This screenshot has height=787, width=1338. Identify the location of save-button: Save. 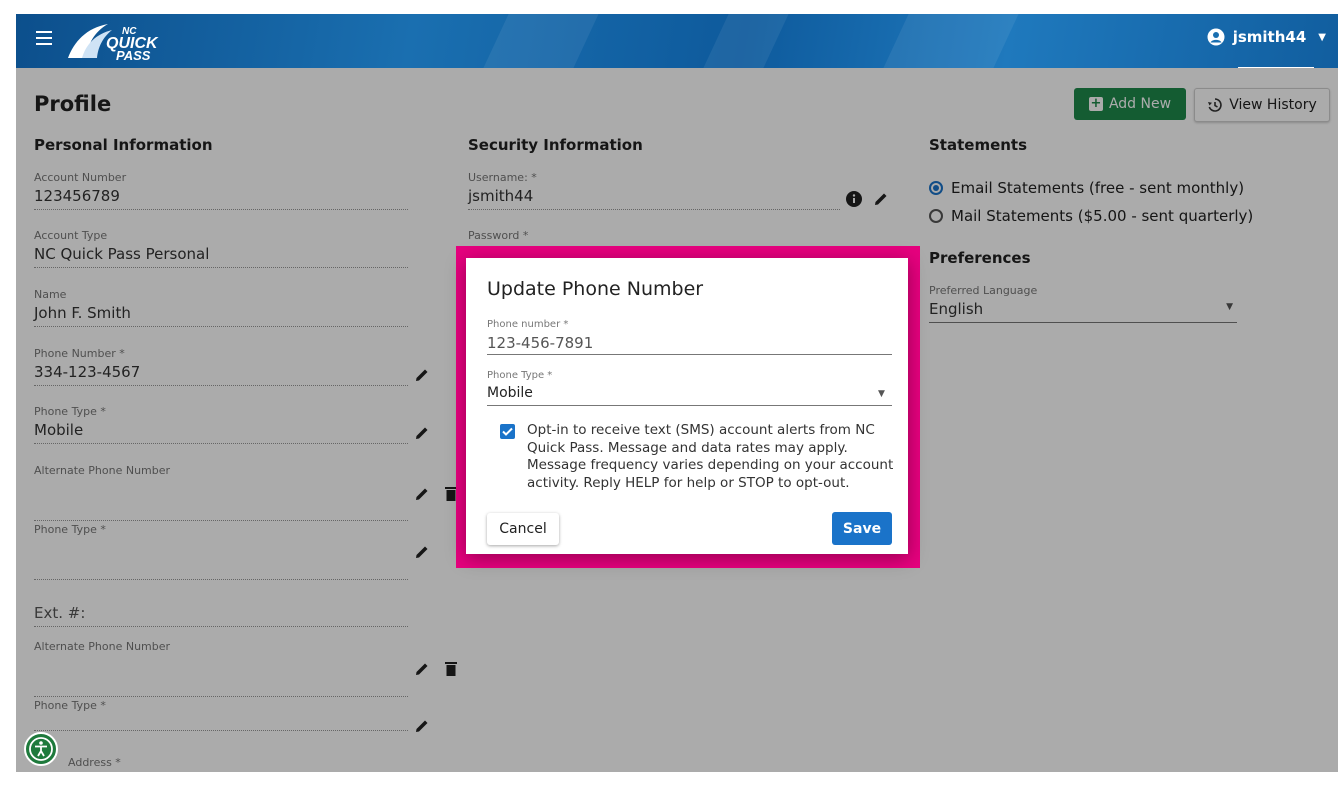
(862, 528).